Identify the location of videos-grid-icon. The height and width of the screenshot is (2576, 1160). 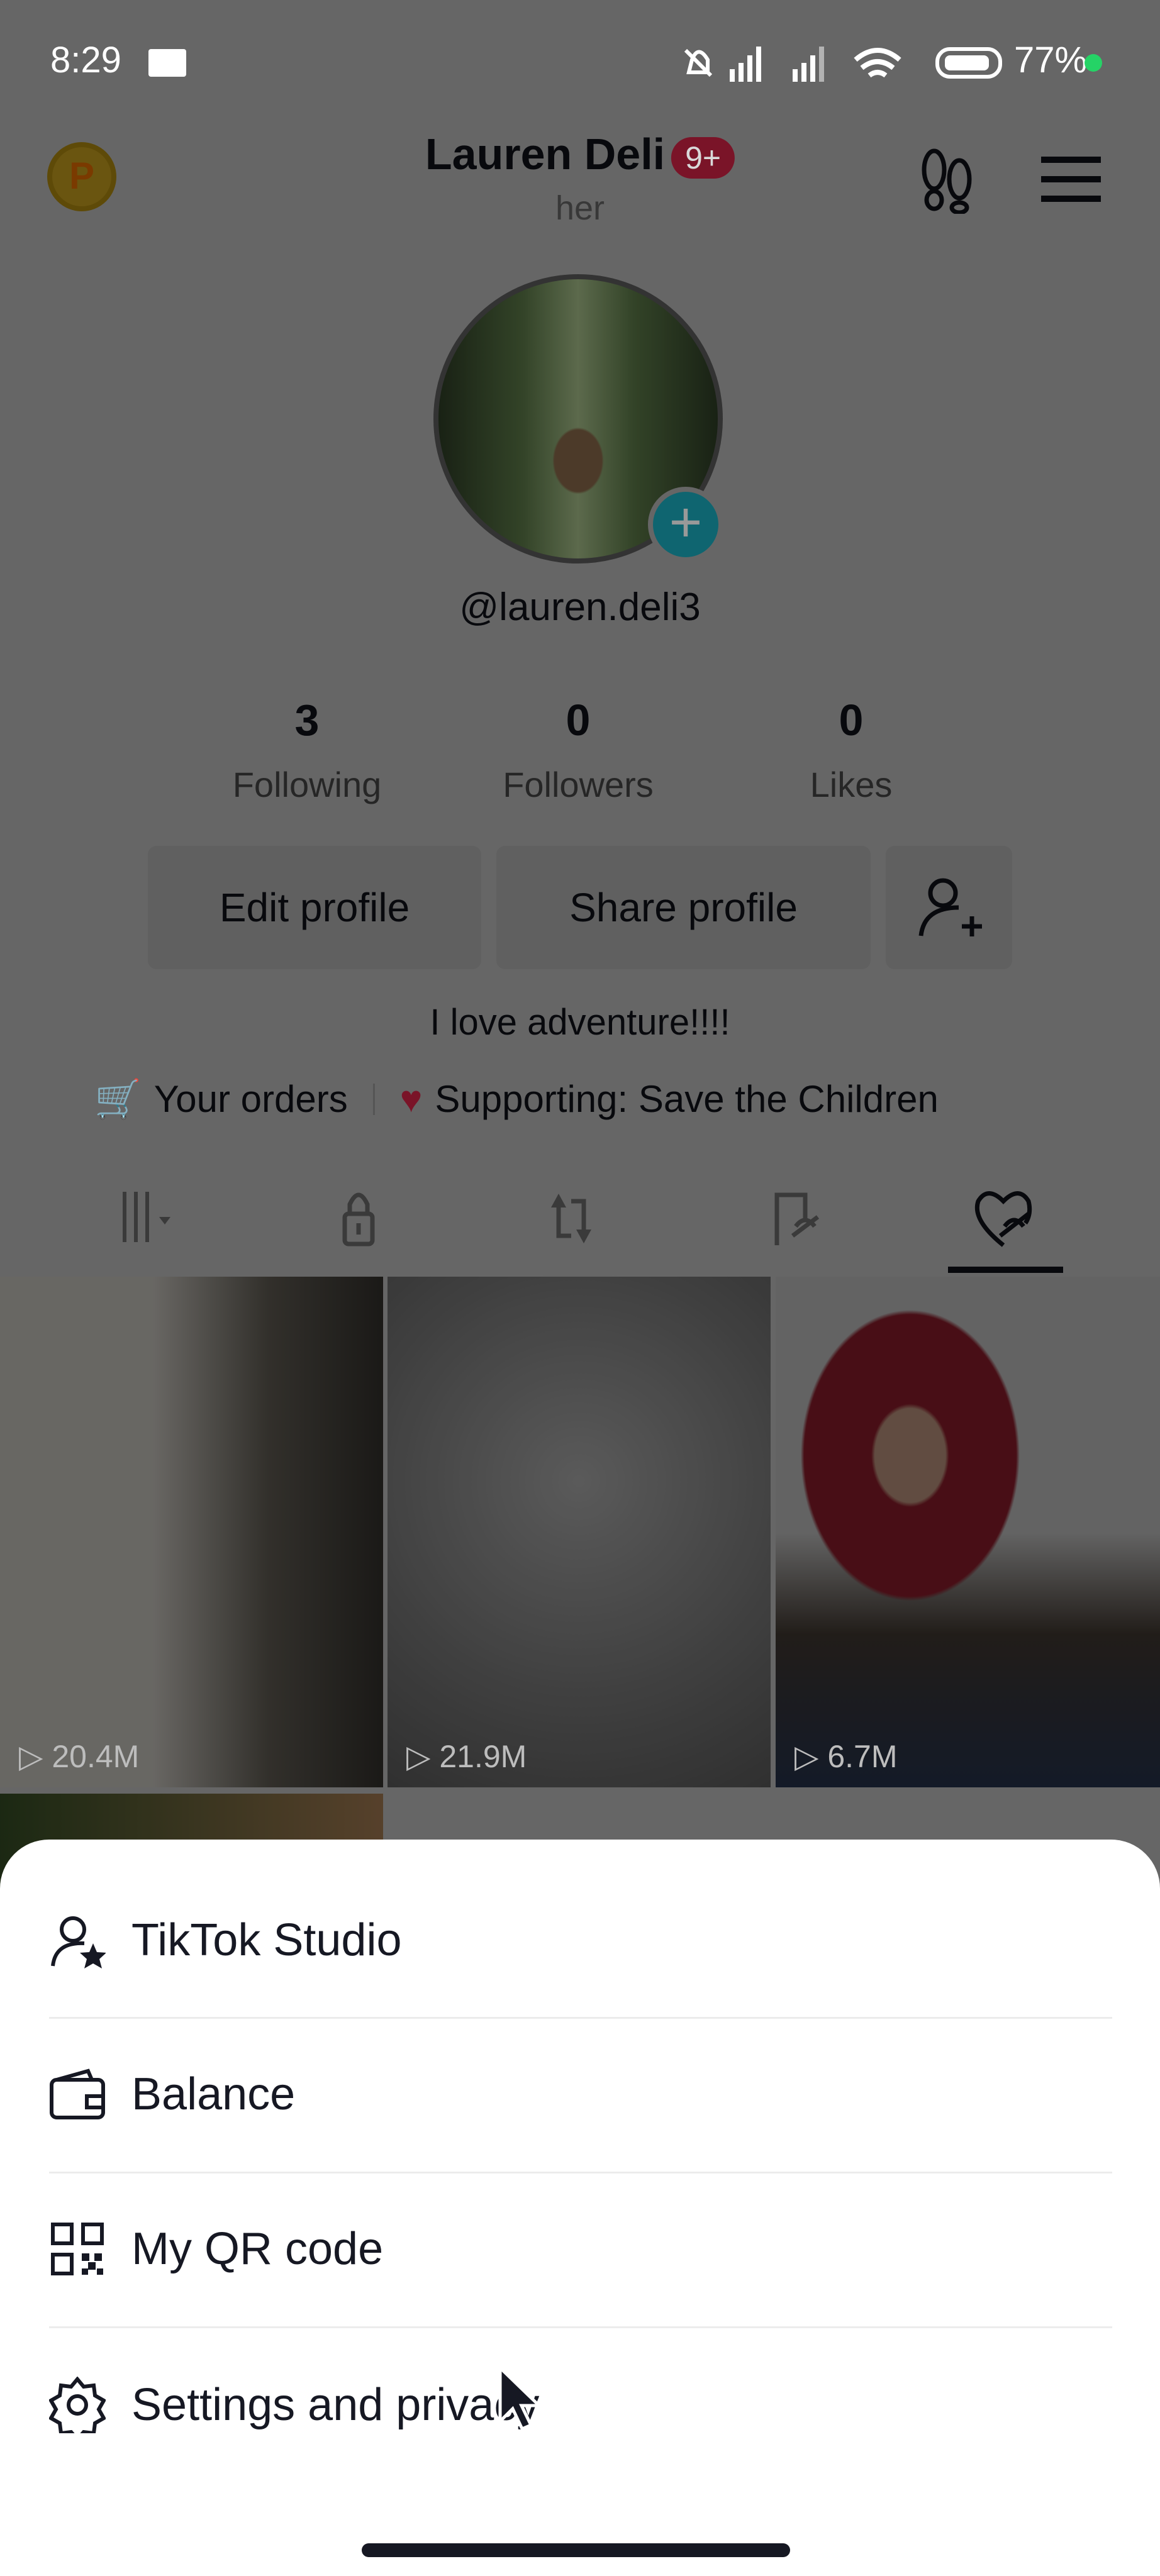
(154, 1216).